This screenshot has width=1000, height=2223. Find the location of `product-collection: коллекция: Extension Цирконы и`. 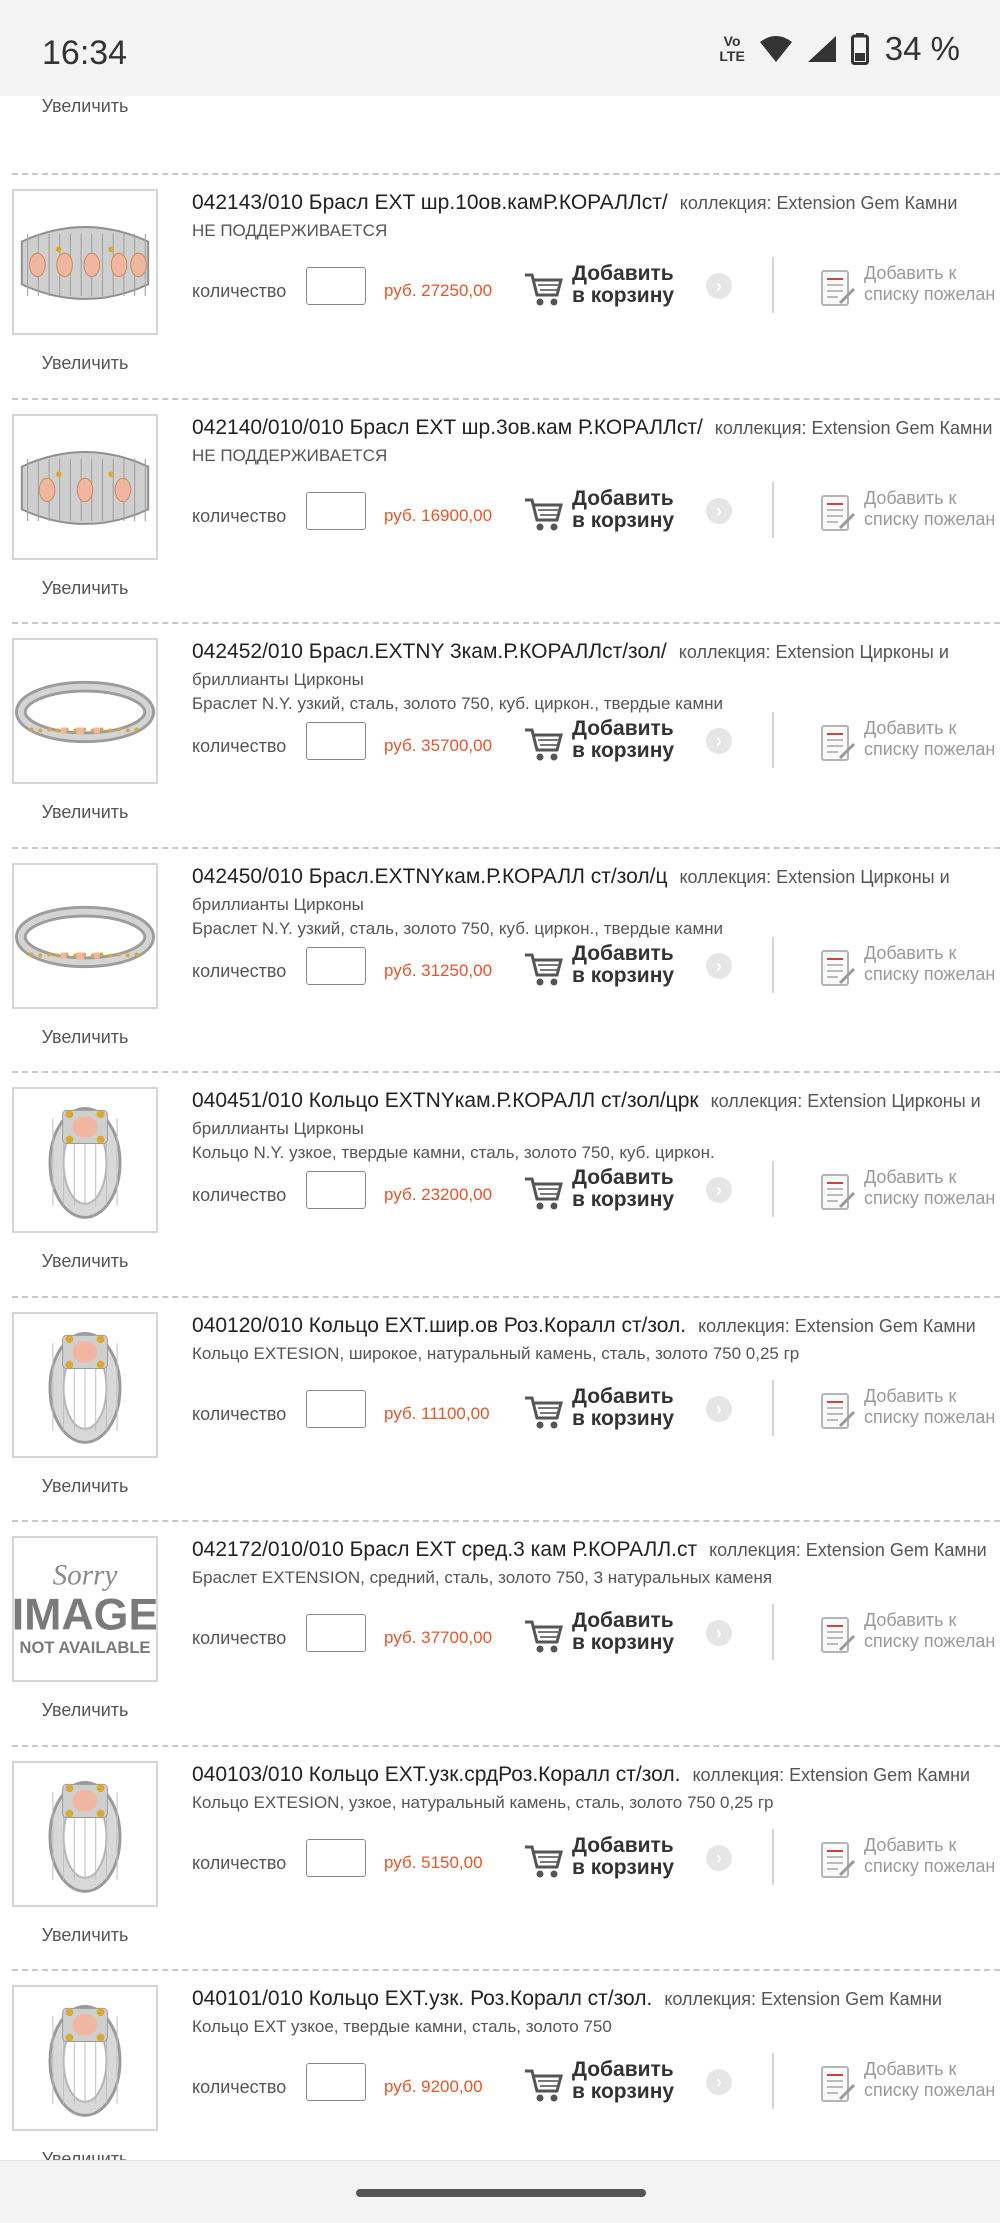

product-collection: коллекция: Extension Цирконы и is located at coordinates (813, 652).